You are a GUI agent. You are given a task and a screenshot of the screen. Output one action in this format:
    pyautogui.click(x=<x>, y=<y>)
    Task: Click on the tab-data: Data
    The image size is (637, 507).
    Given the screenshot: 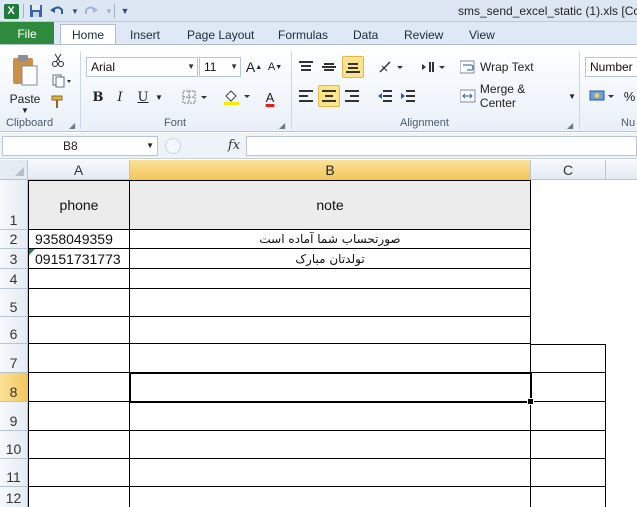 What is the action you would take?
    pyautogui.click(x=365, y=34)
    